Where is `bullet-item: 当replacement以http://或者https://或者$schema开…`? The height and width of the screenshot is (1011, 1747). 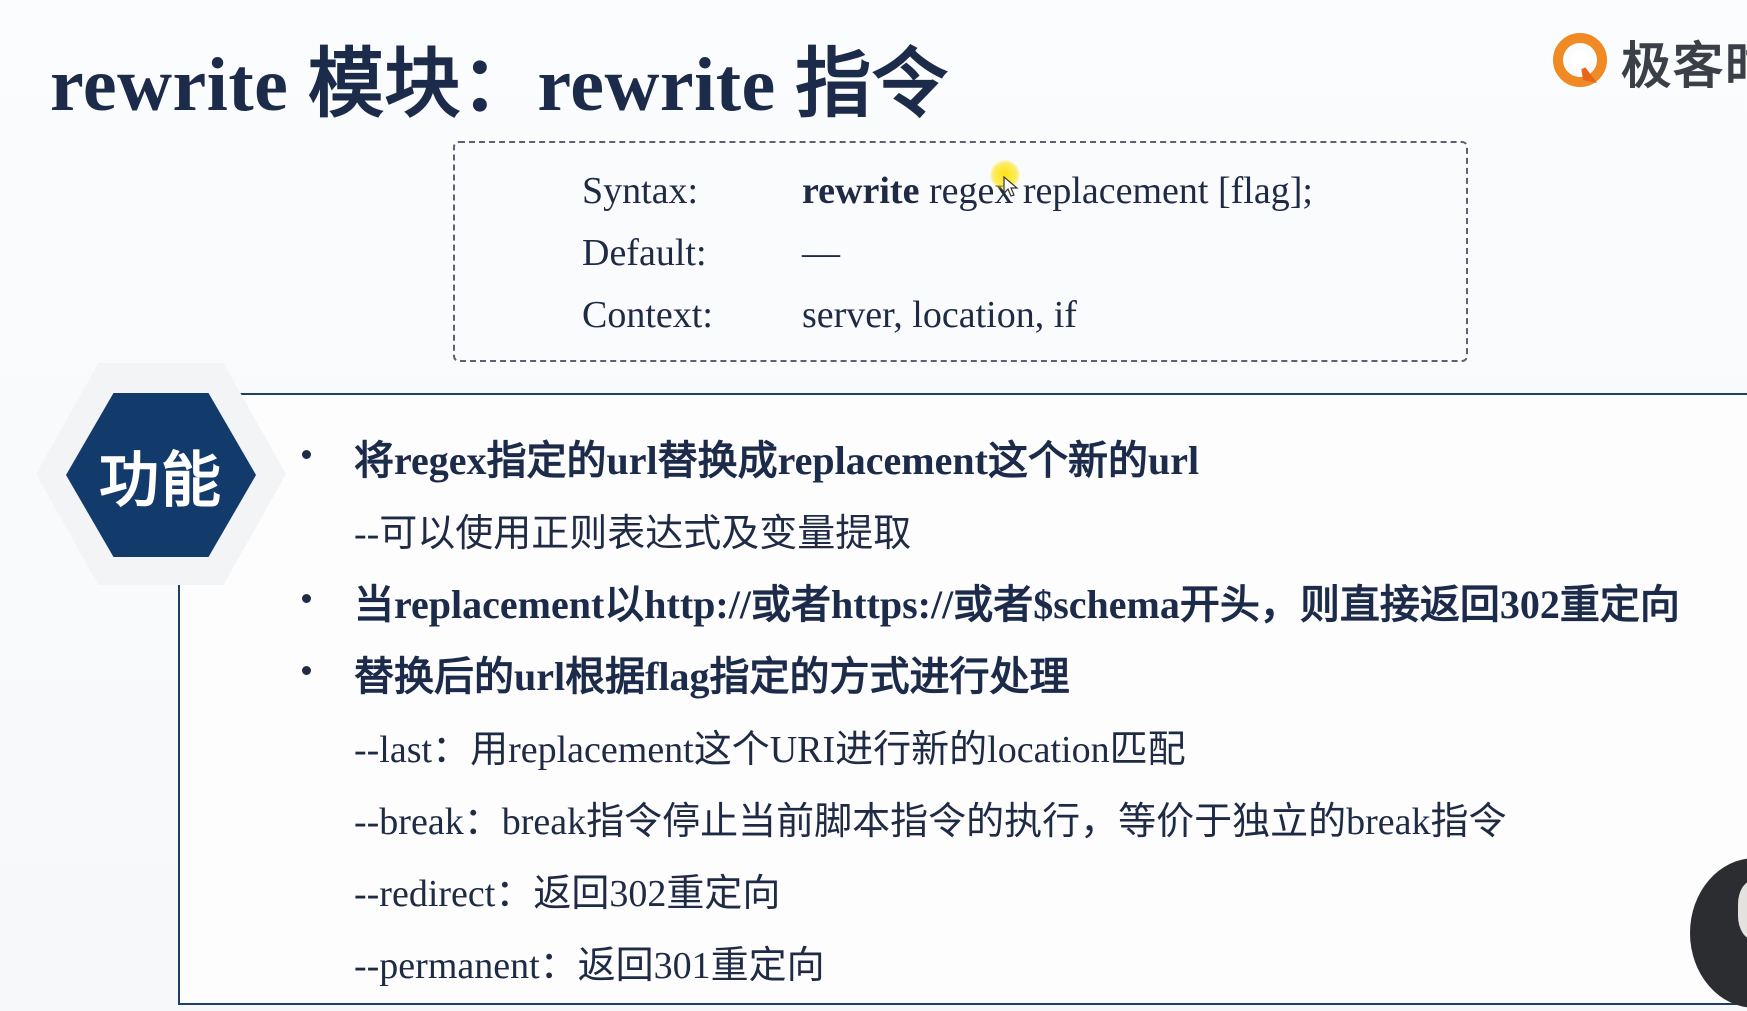
bullet-item: 当replacement以http://或者https://或者$schema开… is located at coordinates (1017, 604).